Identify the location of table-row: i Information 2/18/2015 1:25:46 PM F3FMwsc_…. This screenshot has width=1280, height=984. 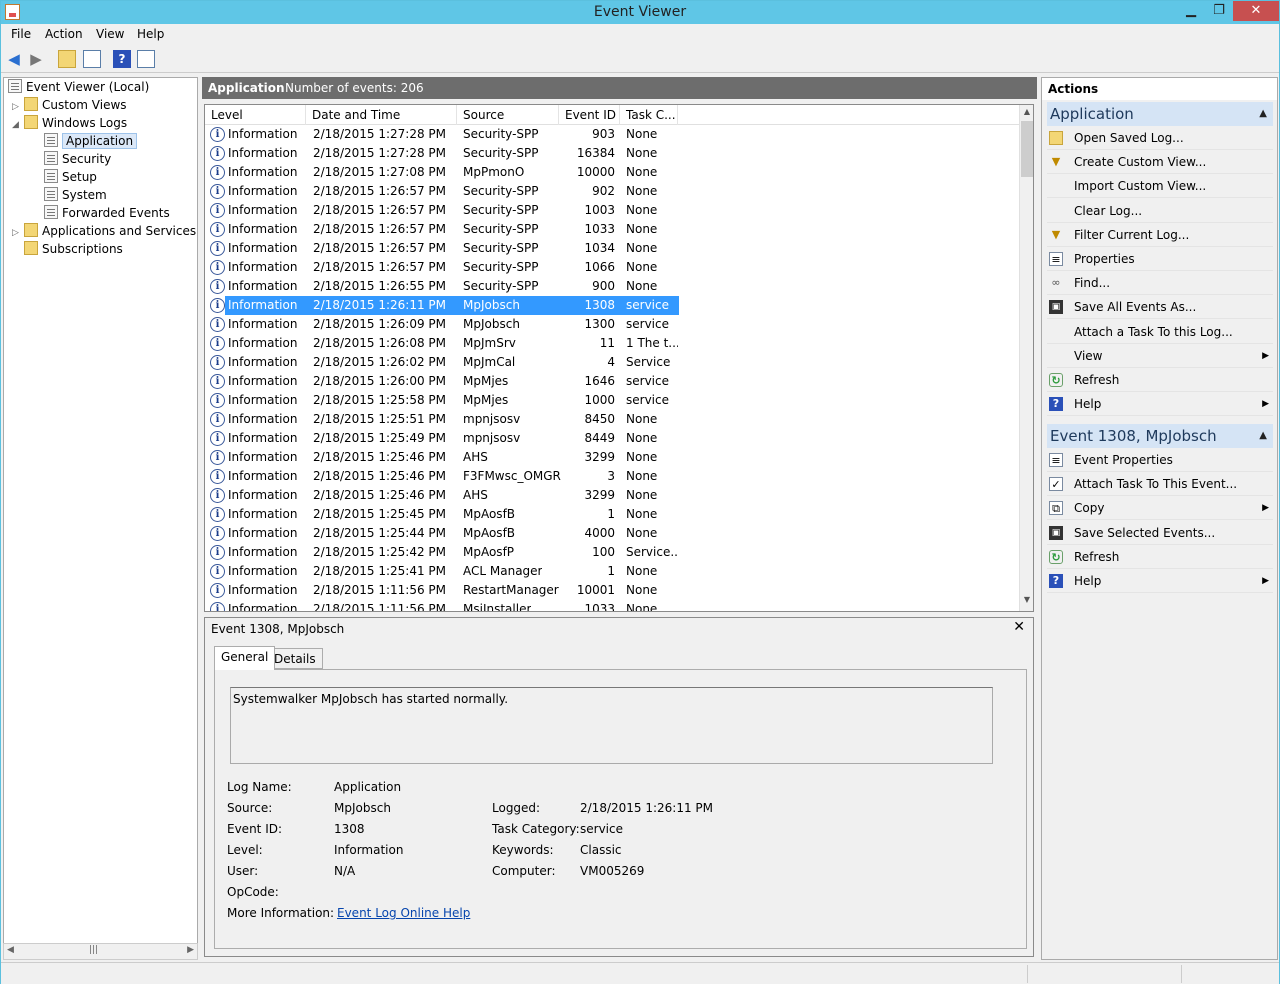
(442, 476).